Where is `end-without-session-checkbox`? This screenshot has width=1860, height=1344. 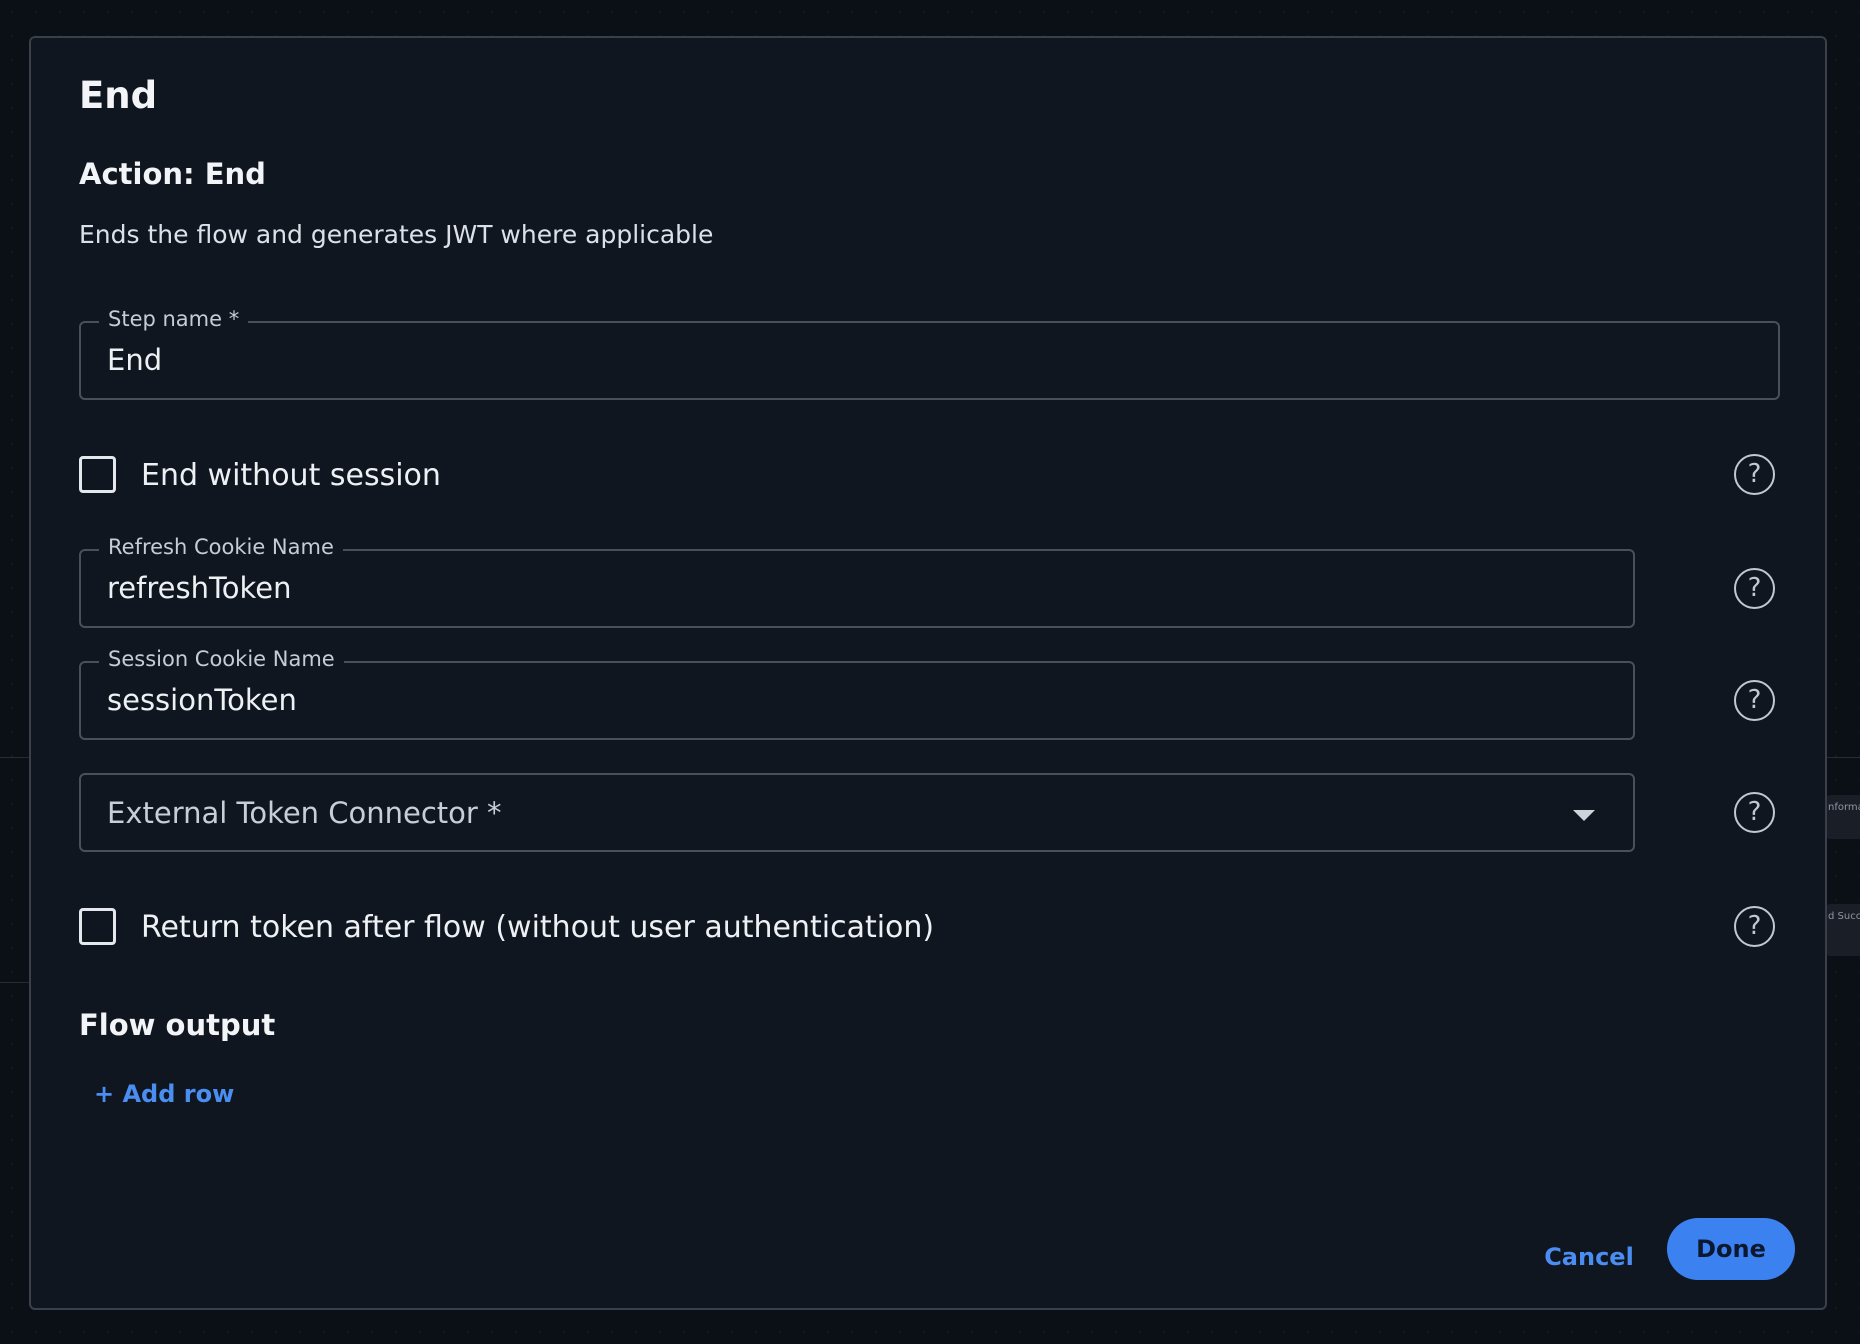 end-without-session-checkbox is located at coordinates (97, 474).